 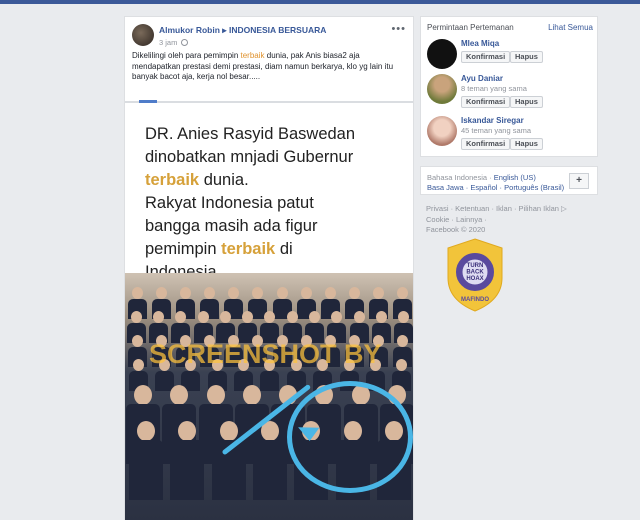 What do you see at coordinates (252, 55) in the screenshot?
I see `post-text-highlight: terbaik` at bounding box center [252, 55].